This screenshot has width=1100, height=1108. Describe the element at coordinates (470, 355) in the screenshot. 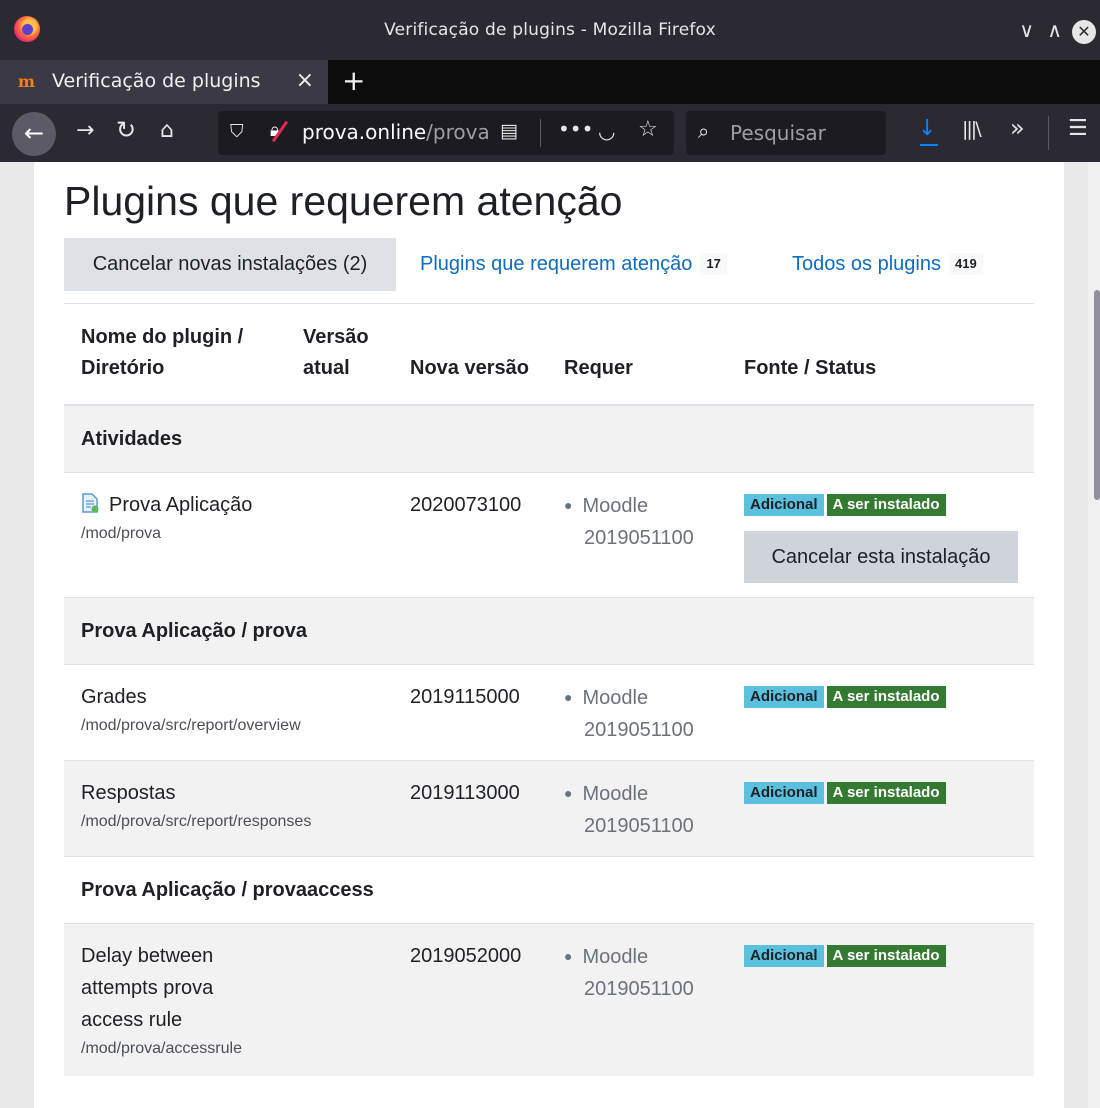

I see `header-new-version: Nova versão` at that location.